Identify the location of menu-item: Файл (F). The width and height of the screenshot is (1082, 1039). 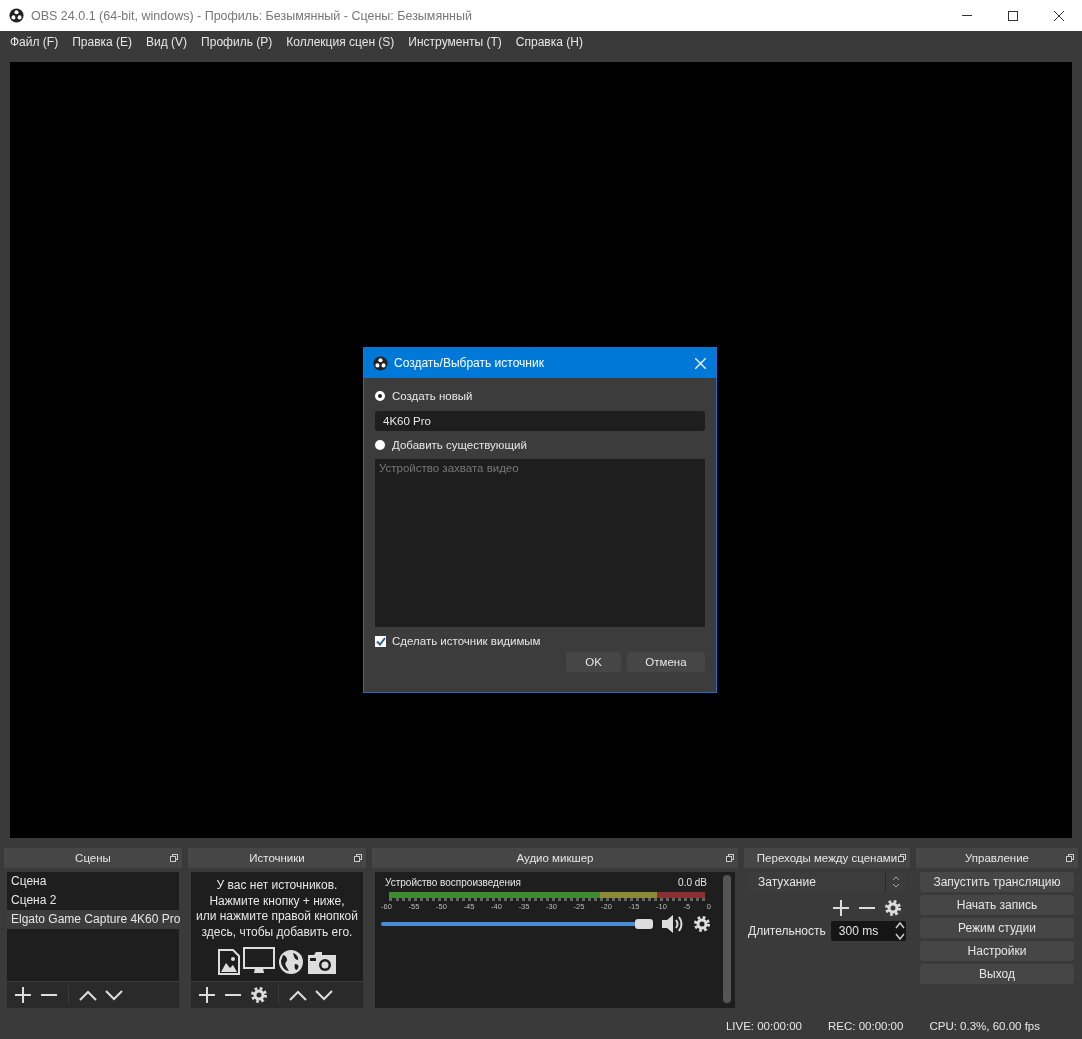
(35, 41).